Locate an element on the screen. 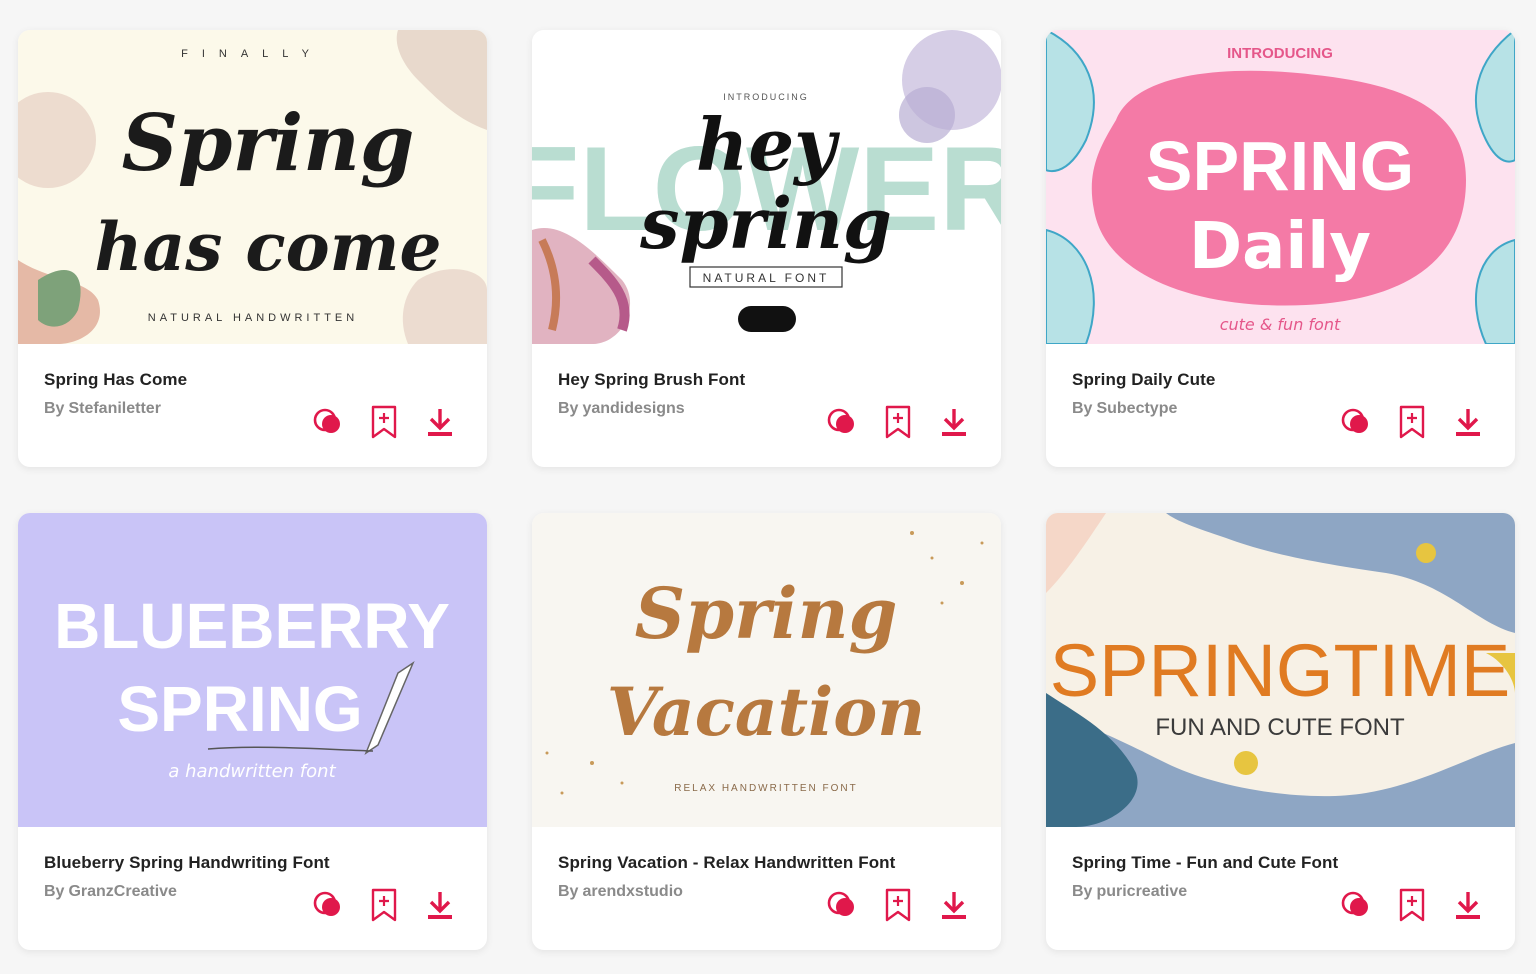 The width and height of the screenshot is (1536, 974). font-author: By Stefaniletter is located at coordinates (102, 409).